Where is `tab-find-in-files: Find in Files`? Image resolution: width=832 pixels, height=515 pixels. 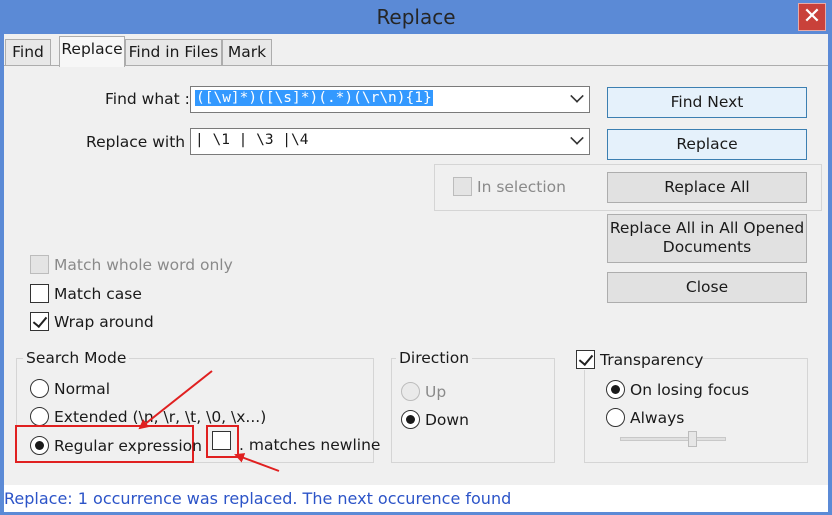
tab-find-in-files: Find in Files is located at coordinates (173, 52).